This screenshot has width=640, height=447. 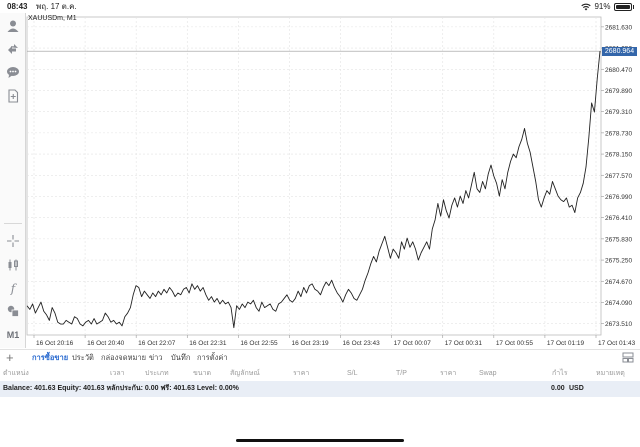 What do you see at coordinates (618, 261) in the screenshot?
I see `y-tick-label: 2675.250` at bounding box center [618, 261].